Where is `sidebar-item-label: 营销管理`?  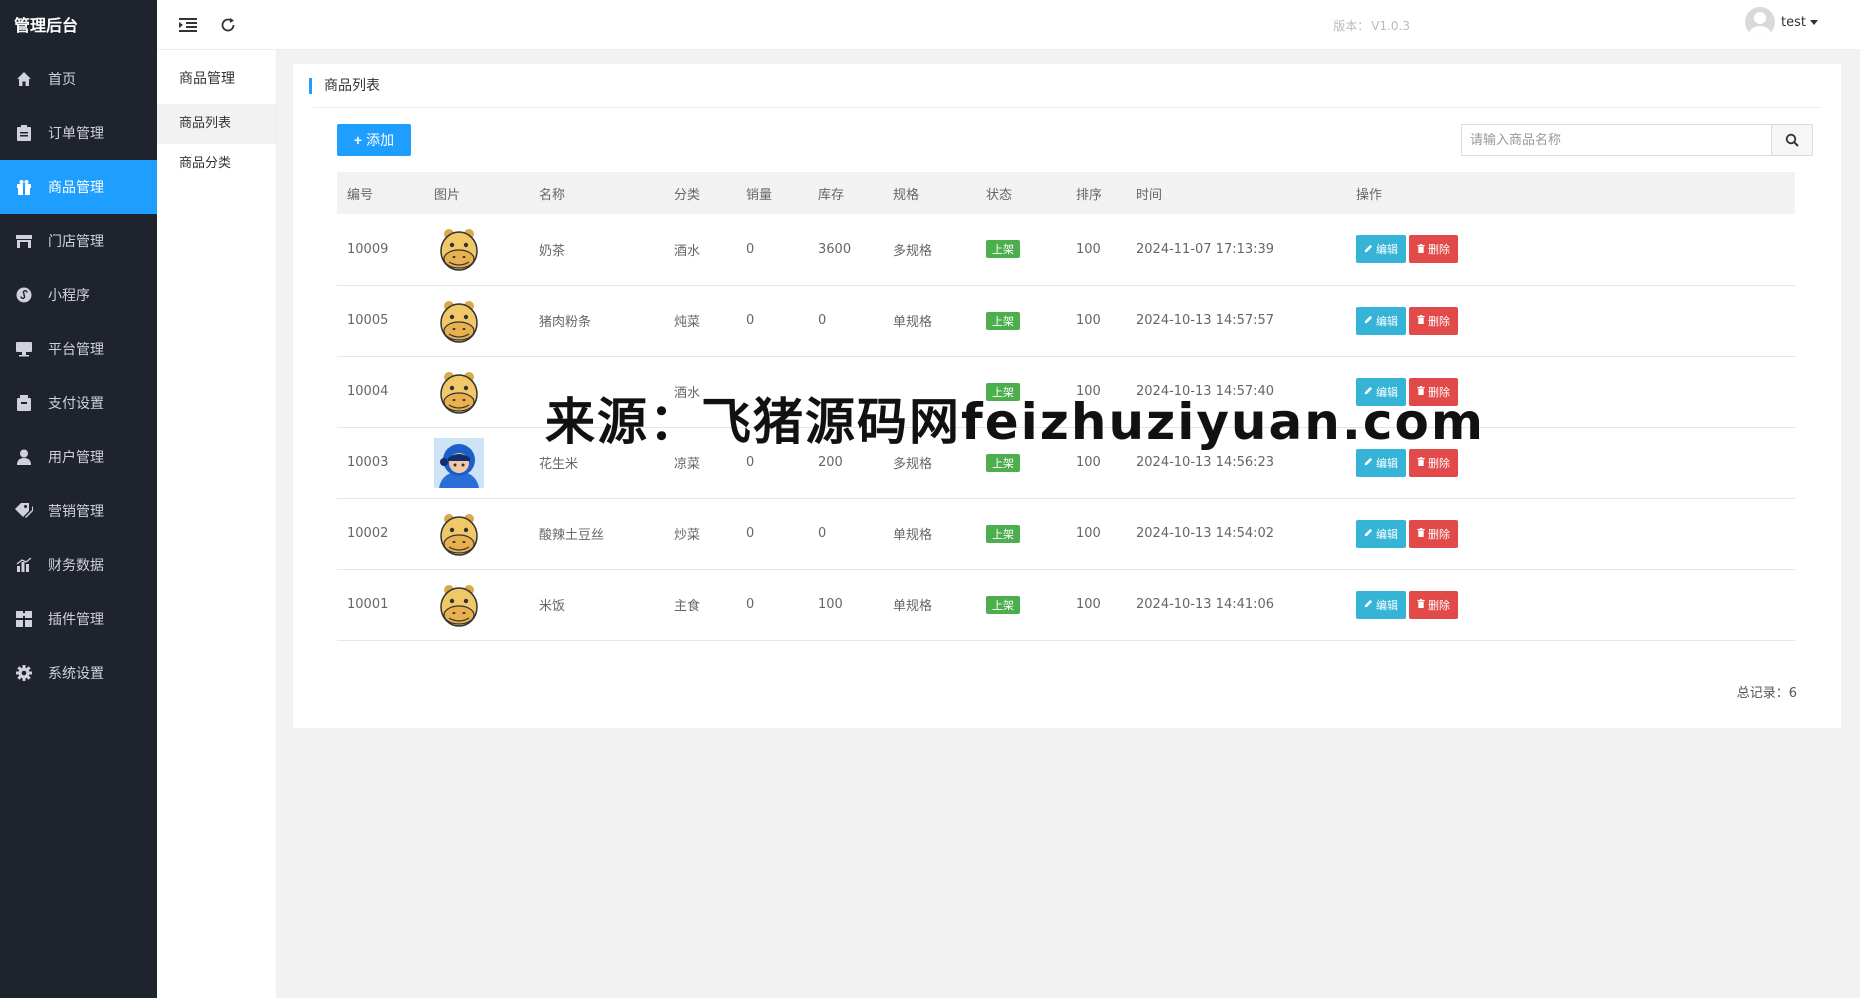 sidebar-item-label: 营销管理 is located at coordinates (76, 512).